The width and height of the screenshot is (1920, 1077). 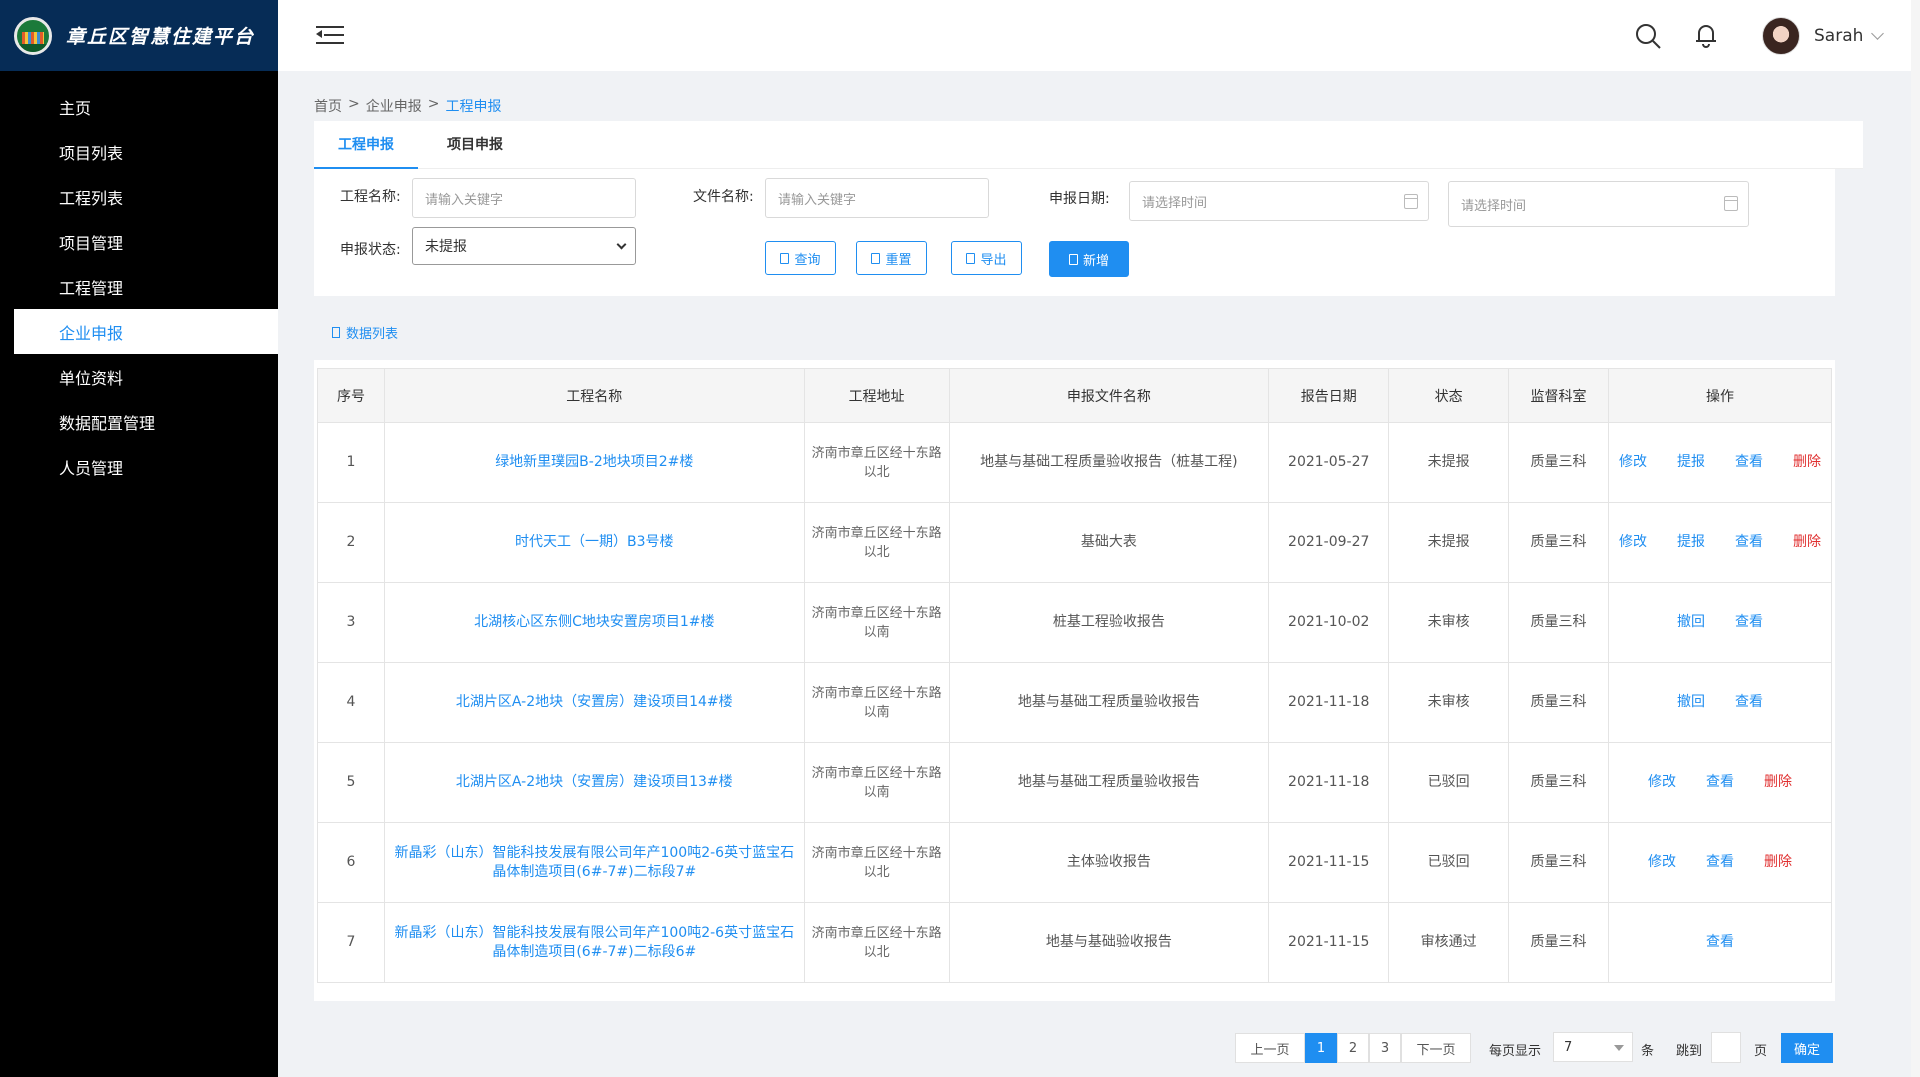 I want to click on cell-project-name-link: 北湖核心区东侧C地块安置房项目1#楼, so click(x=594, y=622).